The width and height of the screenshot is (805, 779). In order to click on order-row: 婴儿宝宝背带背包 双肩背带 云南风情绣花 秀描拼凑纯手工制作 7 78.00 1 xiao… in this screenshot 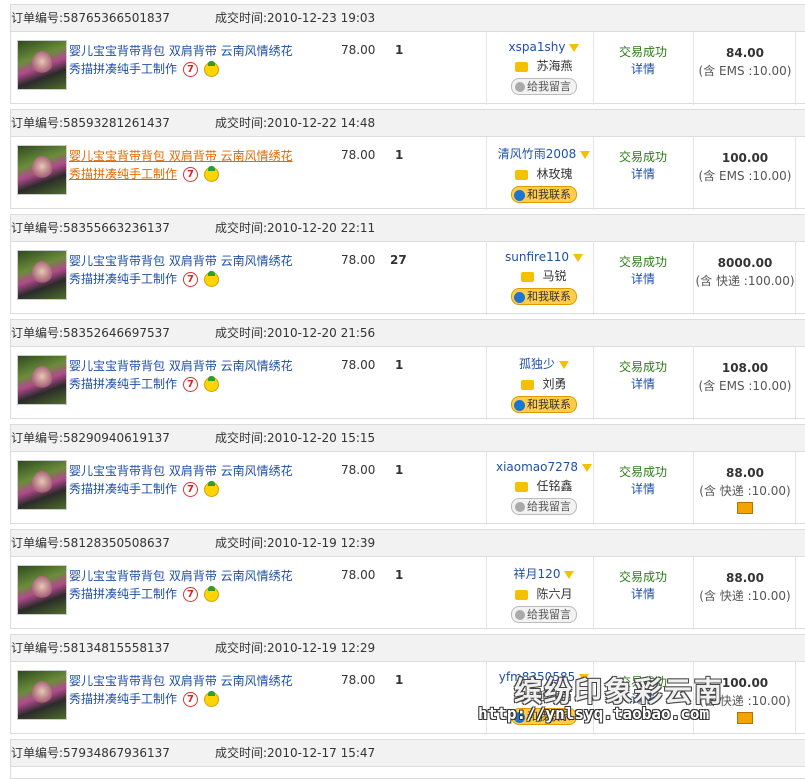, I will do `click(408, 488)`.